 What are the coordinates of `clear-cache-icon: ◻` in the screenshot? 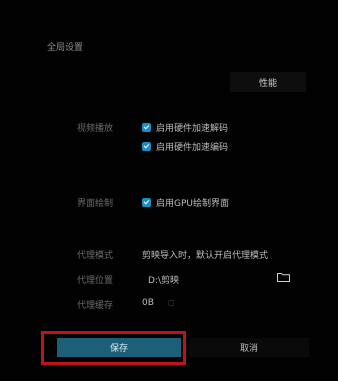 It's located at (173, 303).